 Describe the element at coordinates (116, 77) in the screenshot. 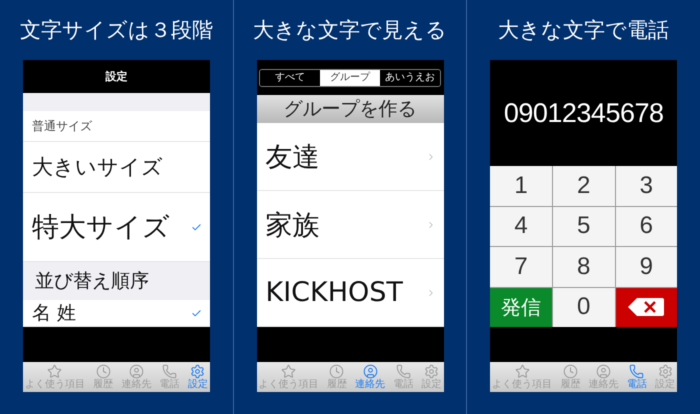

I see `screen-title: 設定` at that location.